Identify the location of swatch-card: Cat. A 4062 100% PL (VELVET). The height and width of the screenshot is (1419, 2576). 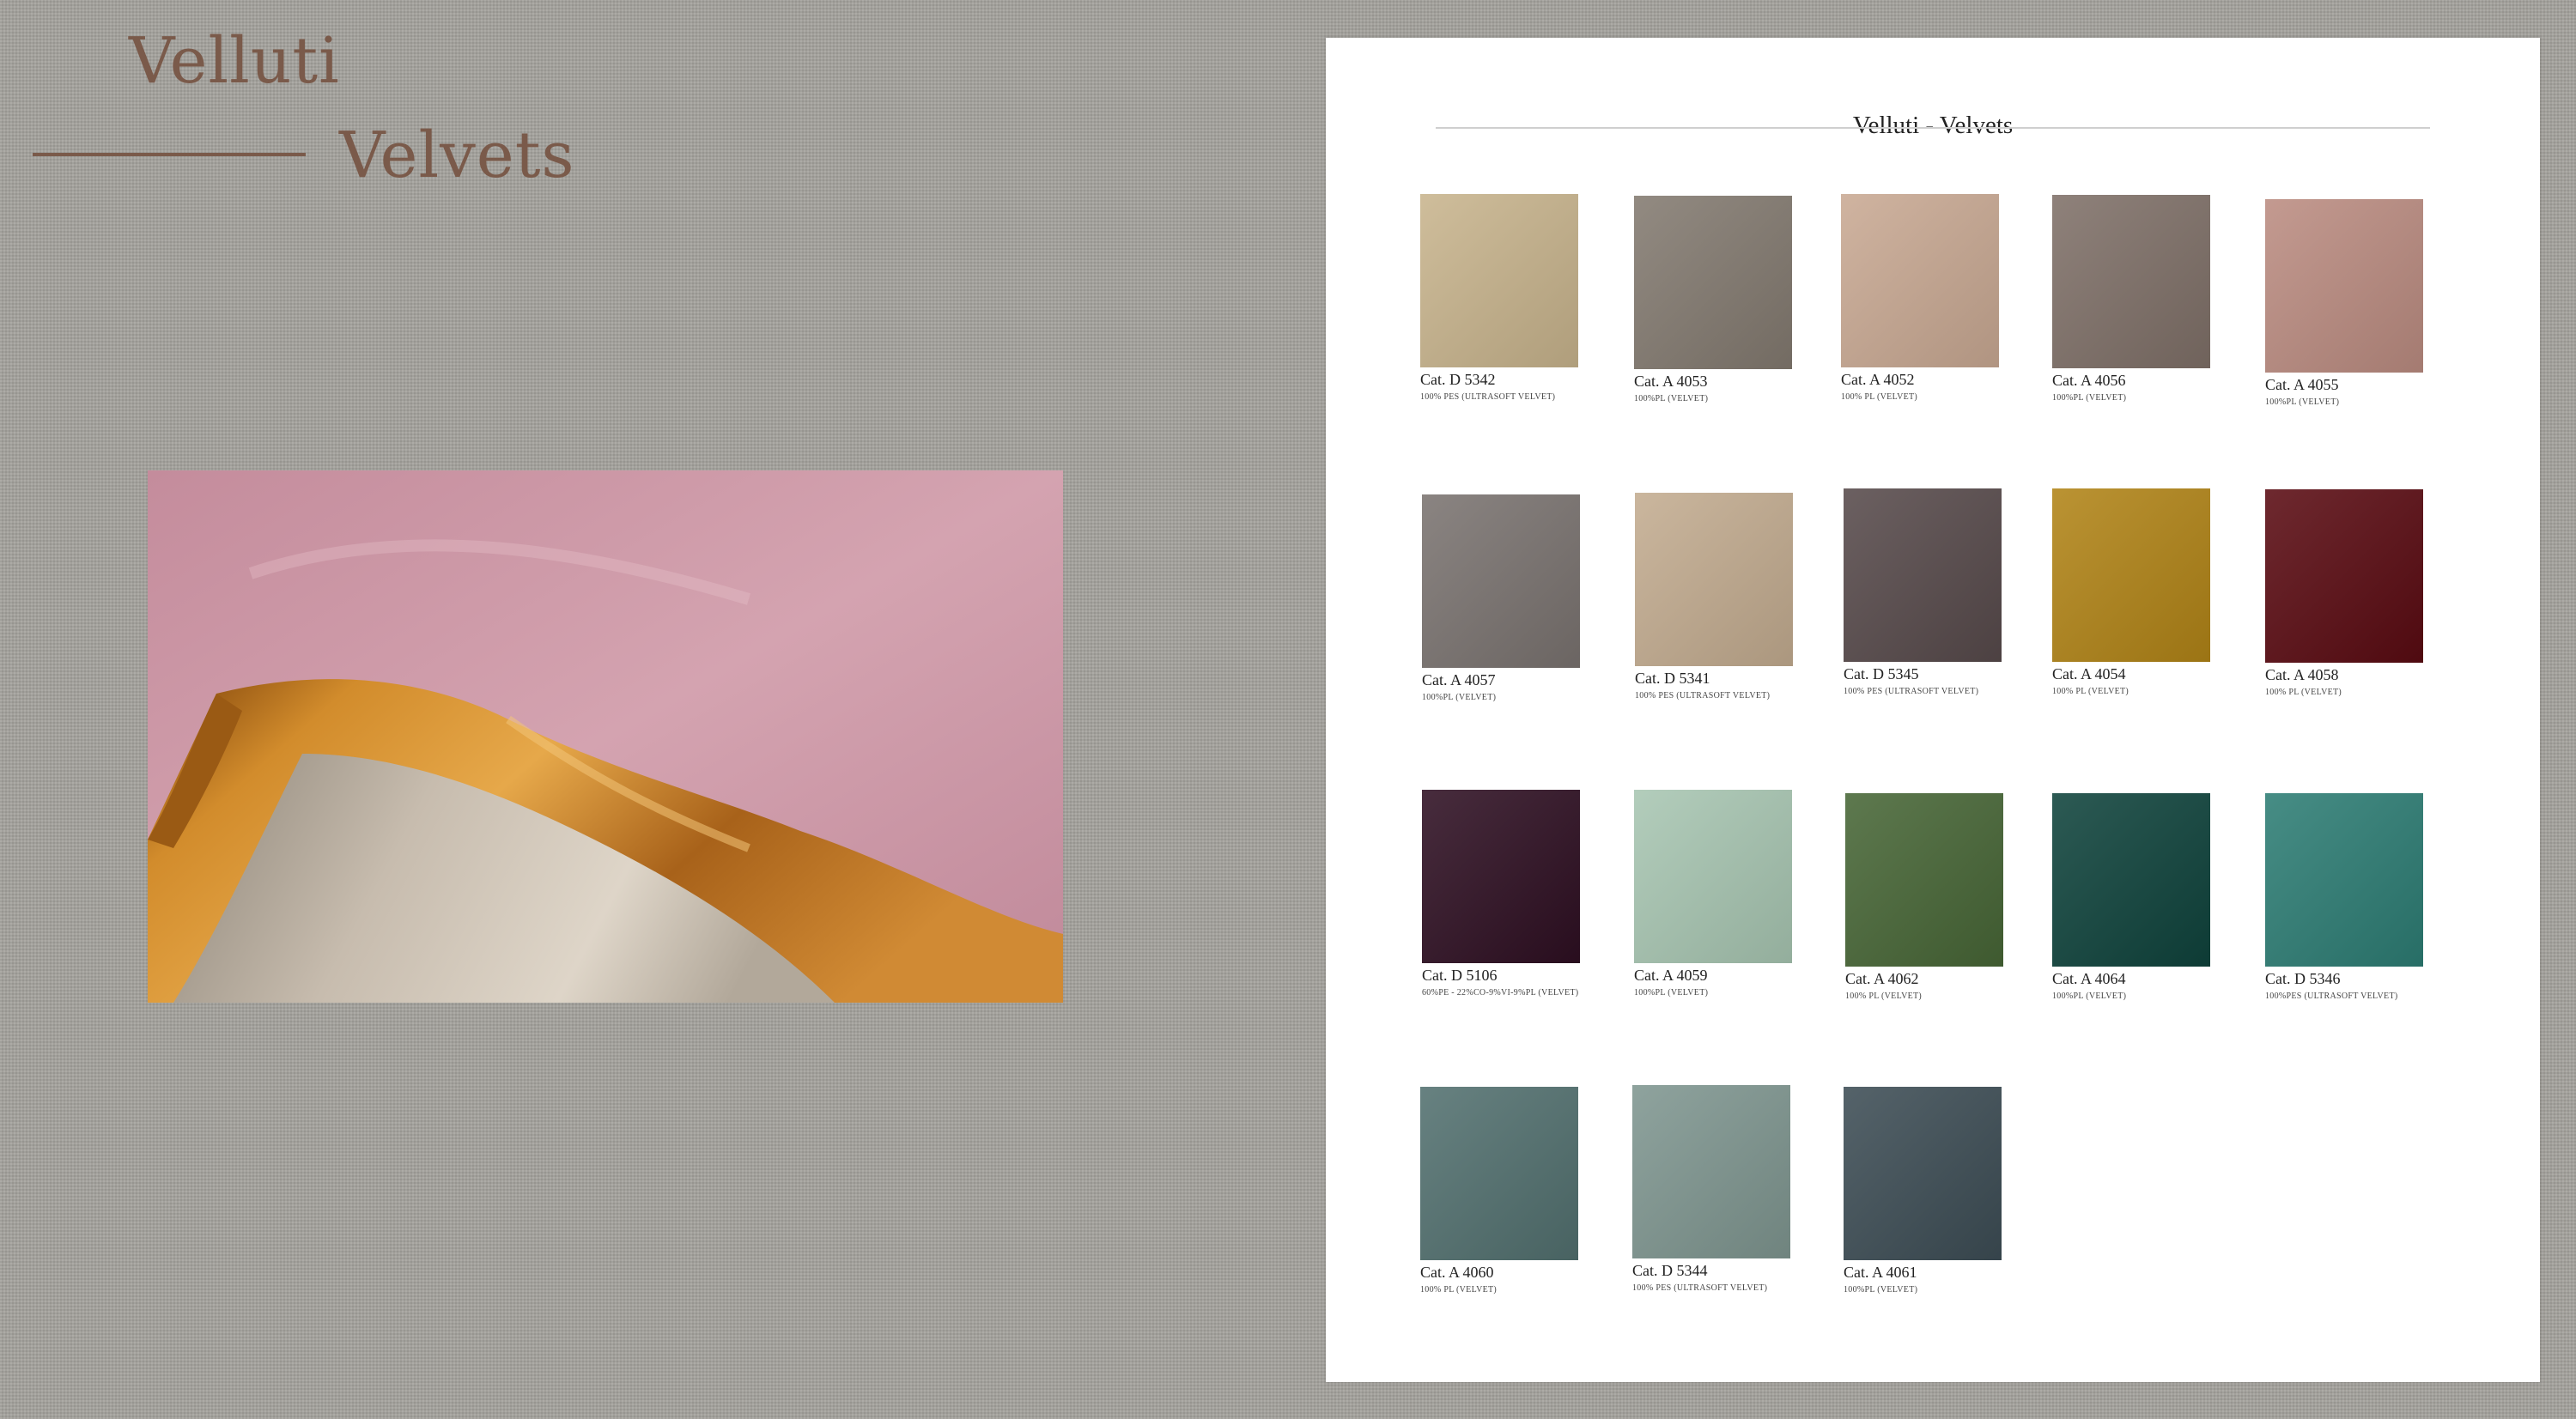
(1924, 897).